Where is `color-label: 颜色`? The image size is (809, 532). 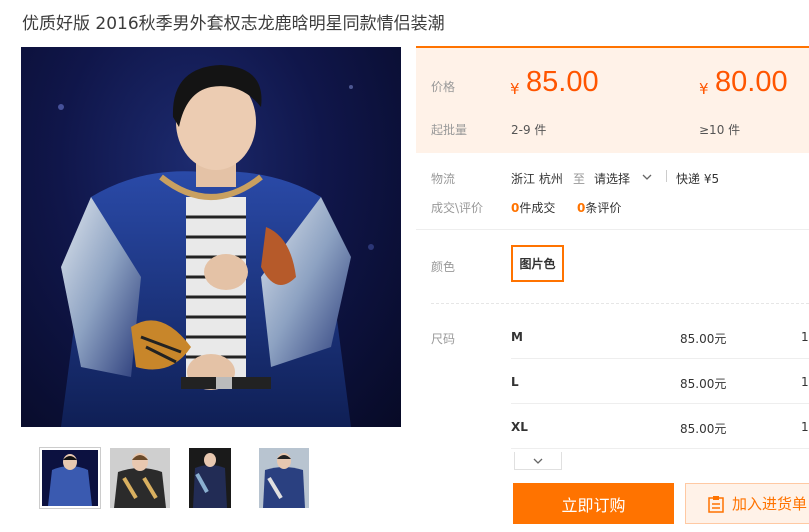 color-label: 颜色 is located at coordinates (443, 267).